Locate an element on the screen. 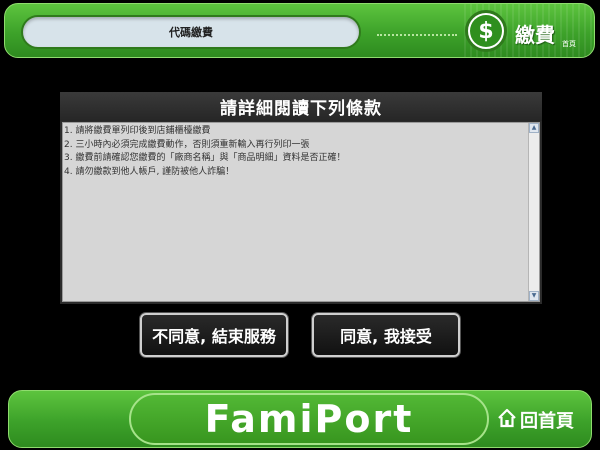  dollar-symbol: $ is located at coordinates (486, 31).